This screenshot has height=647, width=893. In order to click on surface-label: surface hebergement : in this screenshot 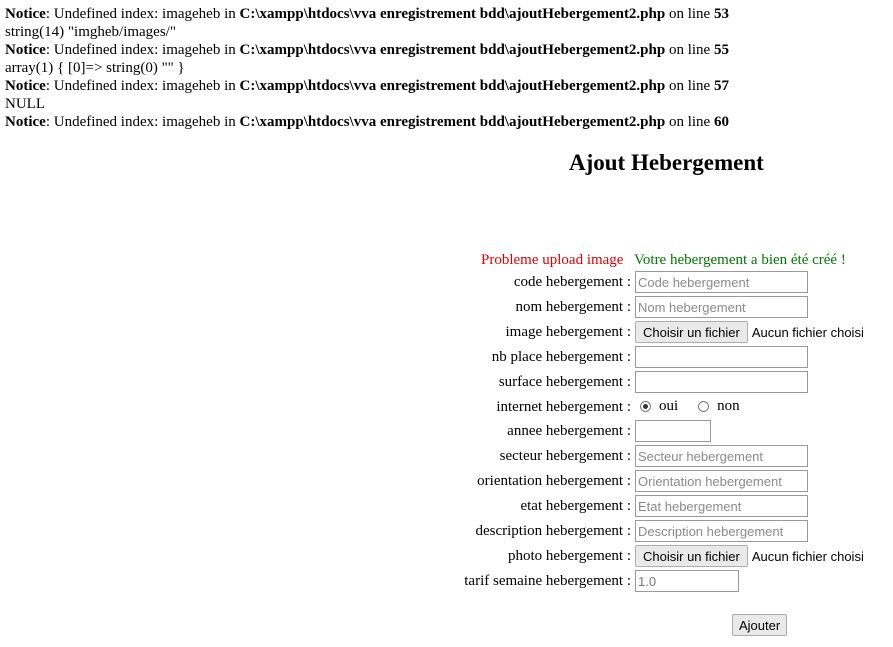, I will do `click(564, 382)`.